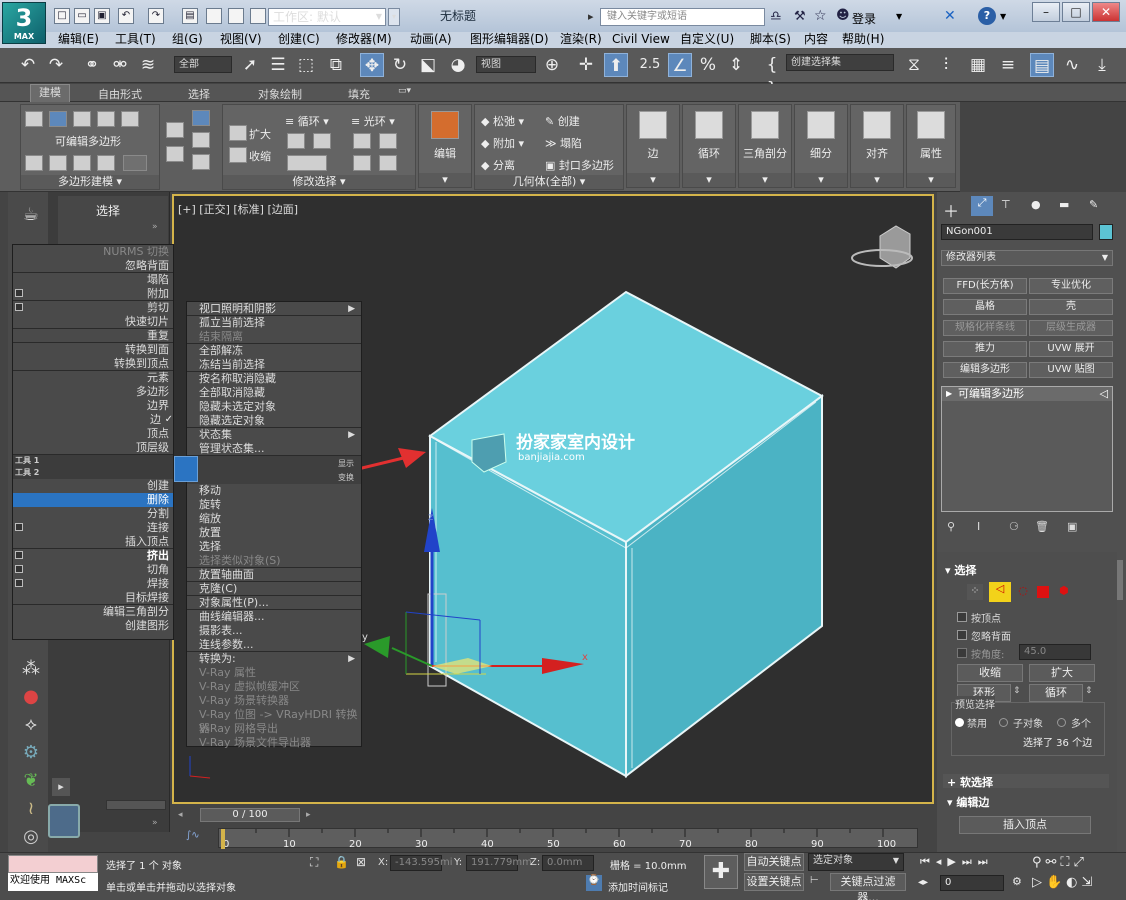 The height and width of the screenshot is (900, 1126). What do you see at coordinates (770, 39) in the screenshot?
I see `menu-scripting: 脚本(S)` at bounding box center [770, 39].